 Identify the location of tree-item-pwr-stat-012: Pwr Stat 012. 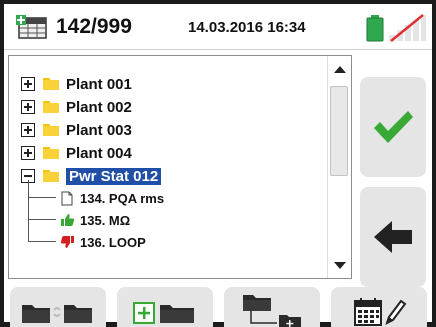
(91, 176).